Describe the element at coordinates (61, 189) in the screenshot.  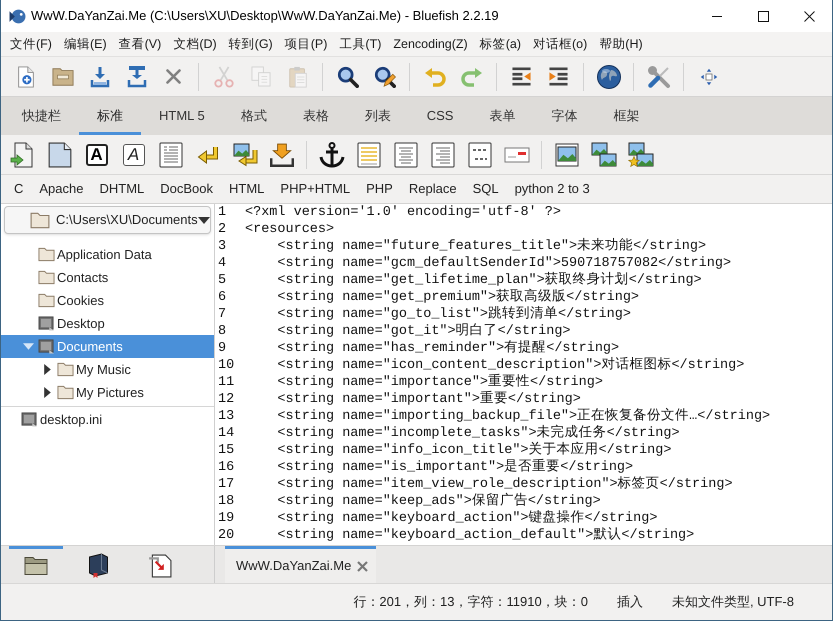
I see `custom-menu-item: Apache` at that location.